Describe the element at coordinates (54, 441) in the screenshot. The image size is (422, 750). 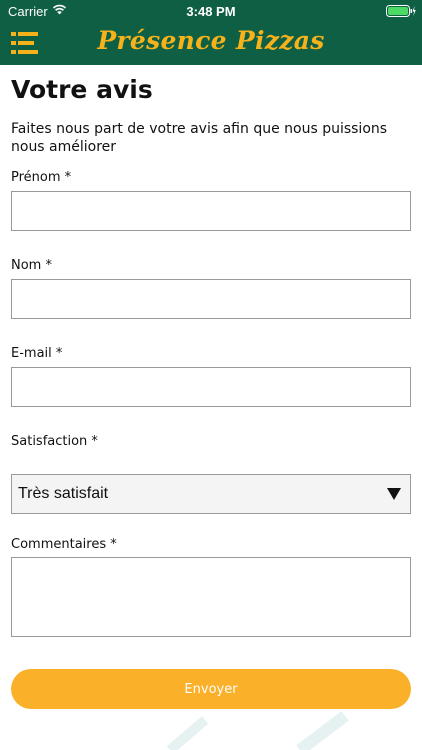
I see `satisfaction-label: Satisfaction *` at that location.